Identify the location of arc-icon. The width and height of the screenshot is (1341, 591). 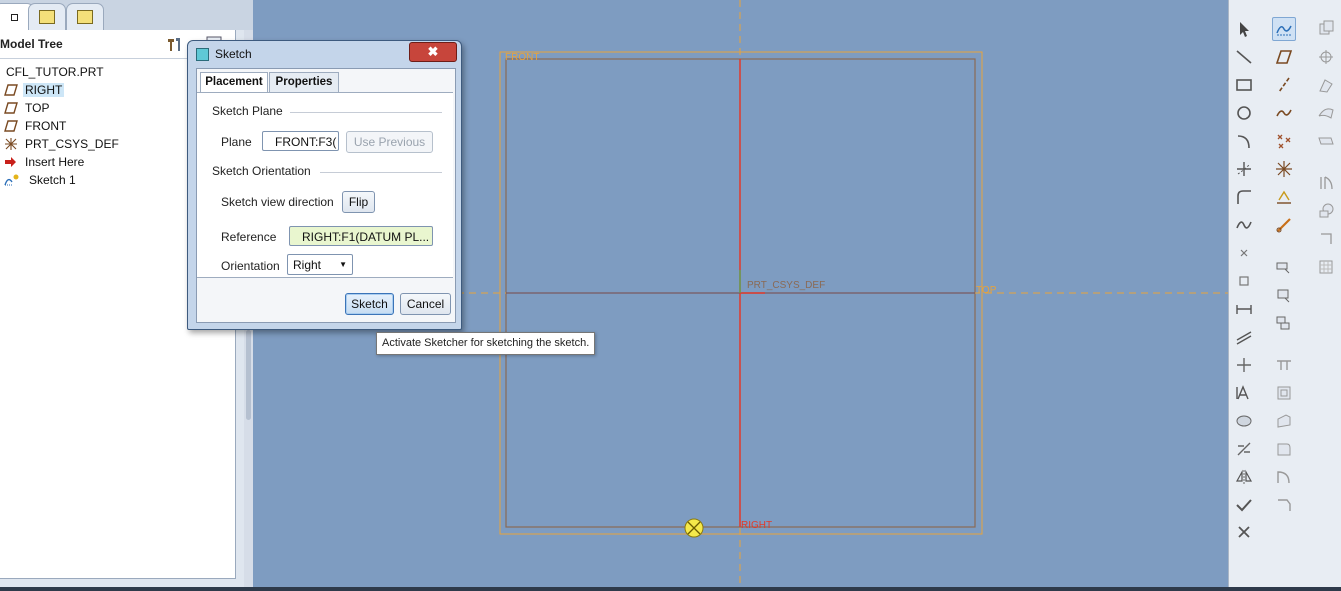
(1244, 141).